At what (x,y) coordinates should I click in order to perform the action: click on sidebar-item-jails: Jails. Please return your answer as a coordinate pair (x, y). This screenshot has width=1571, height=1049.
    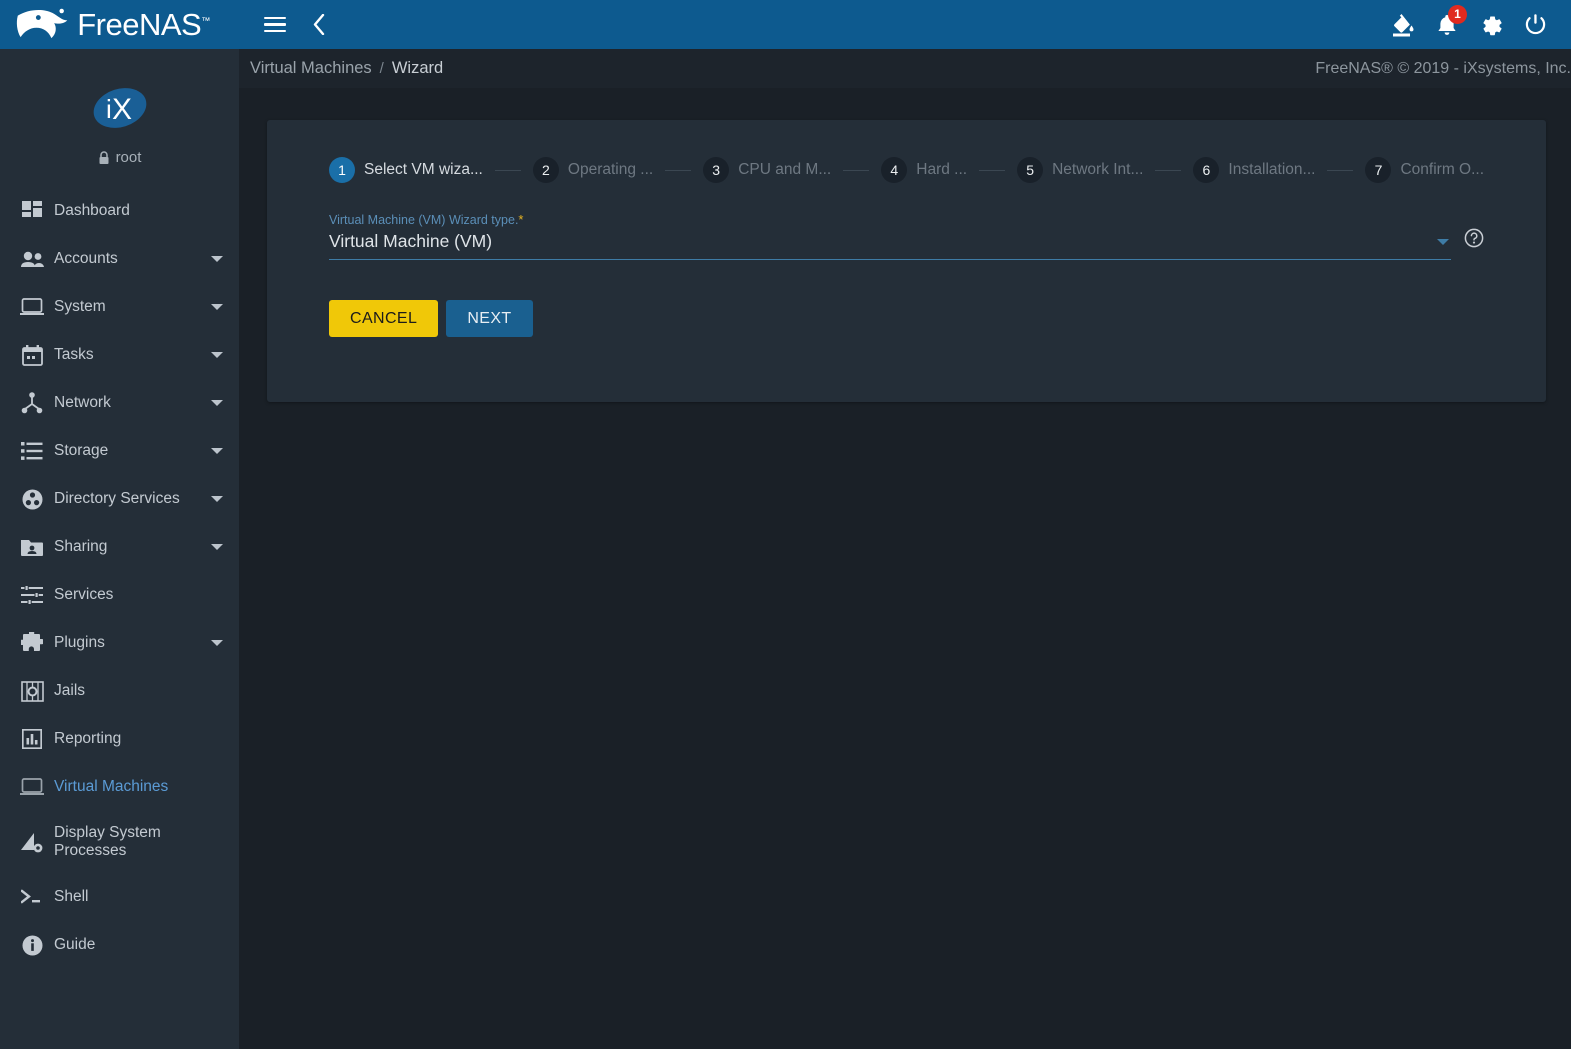
    Looking at the image, I should click on (119, 691).